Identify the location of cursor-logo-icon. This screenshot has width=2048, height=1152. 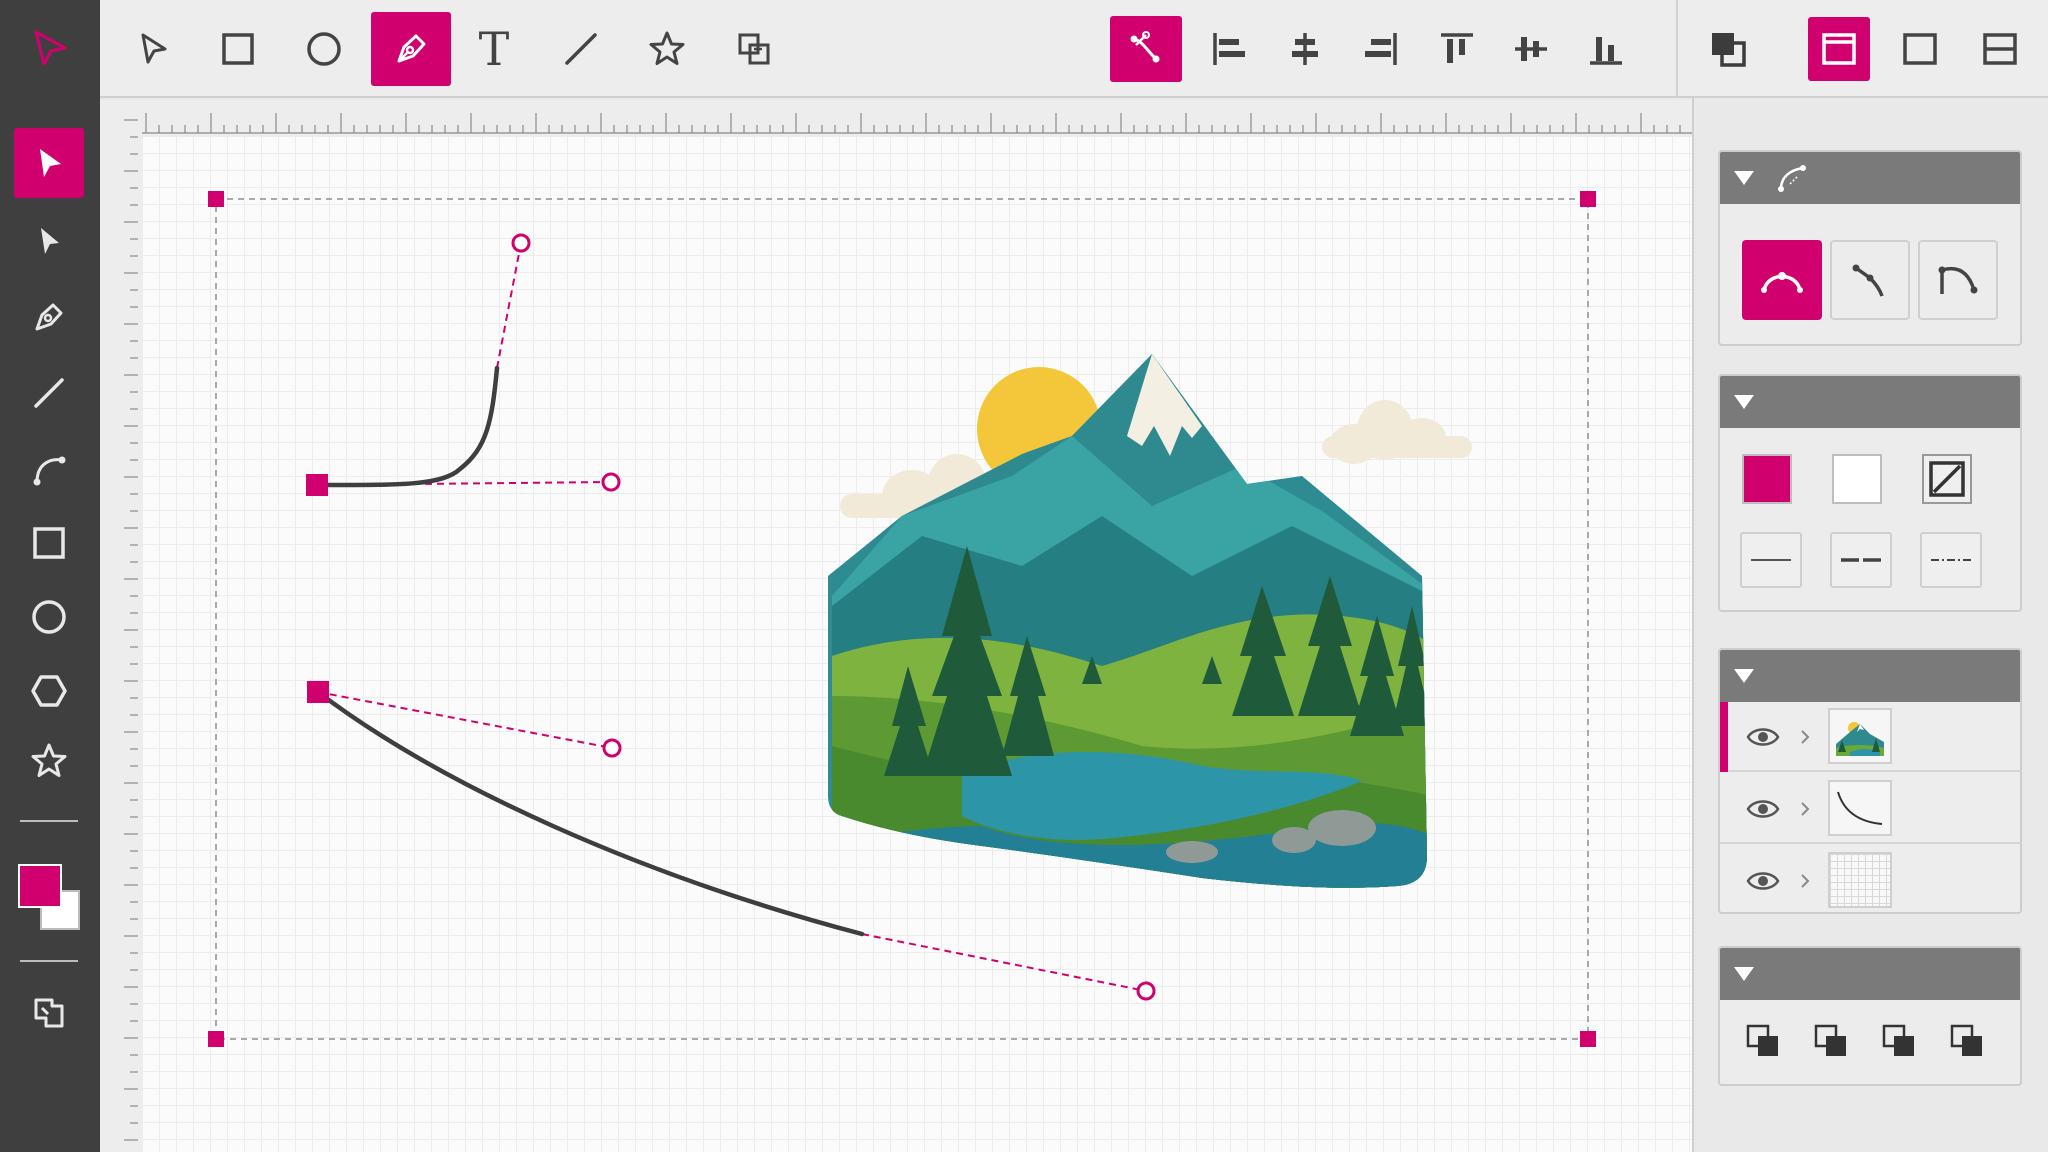
(50, 48).